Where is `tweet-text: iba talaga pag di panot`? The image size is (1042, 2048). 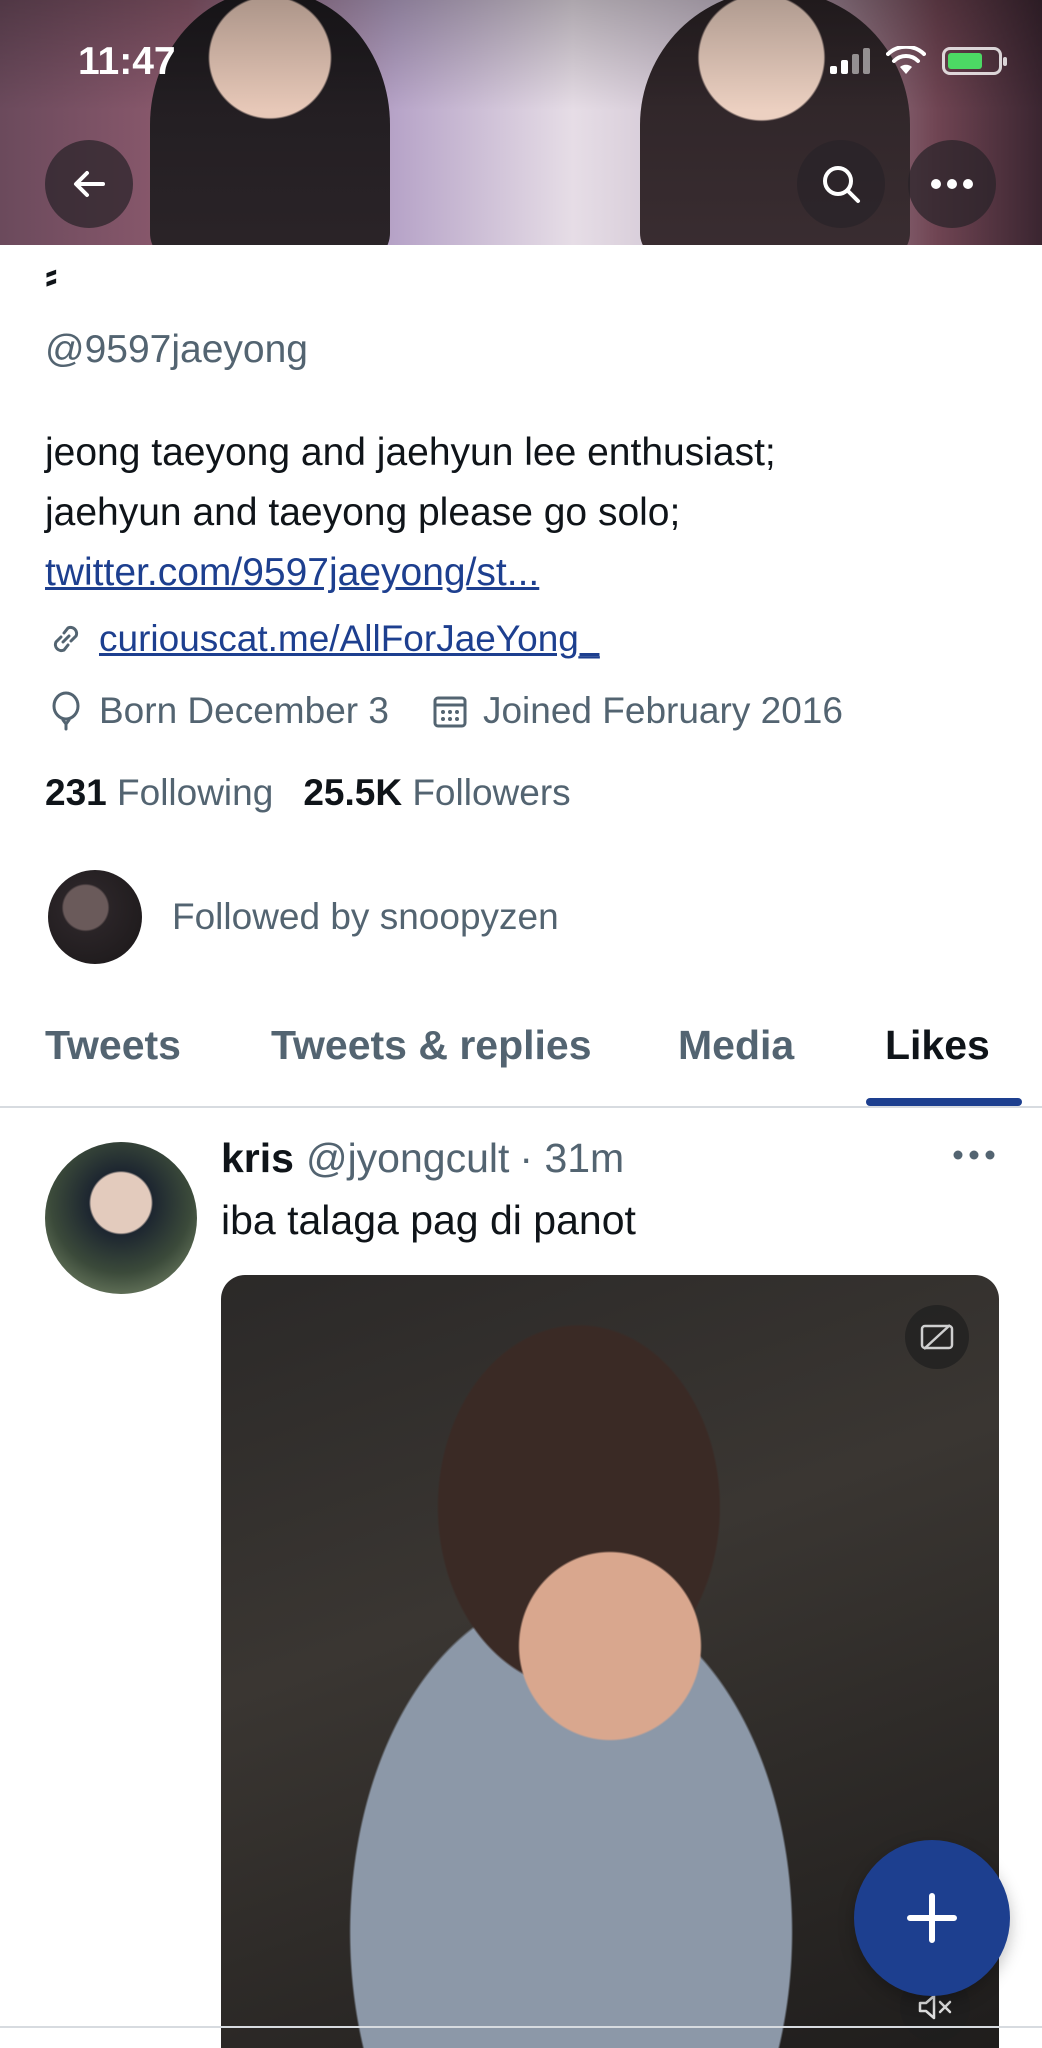 tweet-text: iba talaga pag di panot is located at coordinates (428, 1220).